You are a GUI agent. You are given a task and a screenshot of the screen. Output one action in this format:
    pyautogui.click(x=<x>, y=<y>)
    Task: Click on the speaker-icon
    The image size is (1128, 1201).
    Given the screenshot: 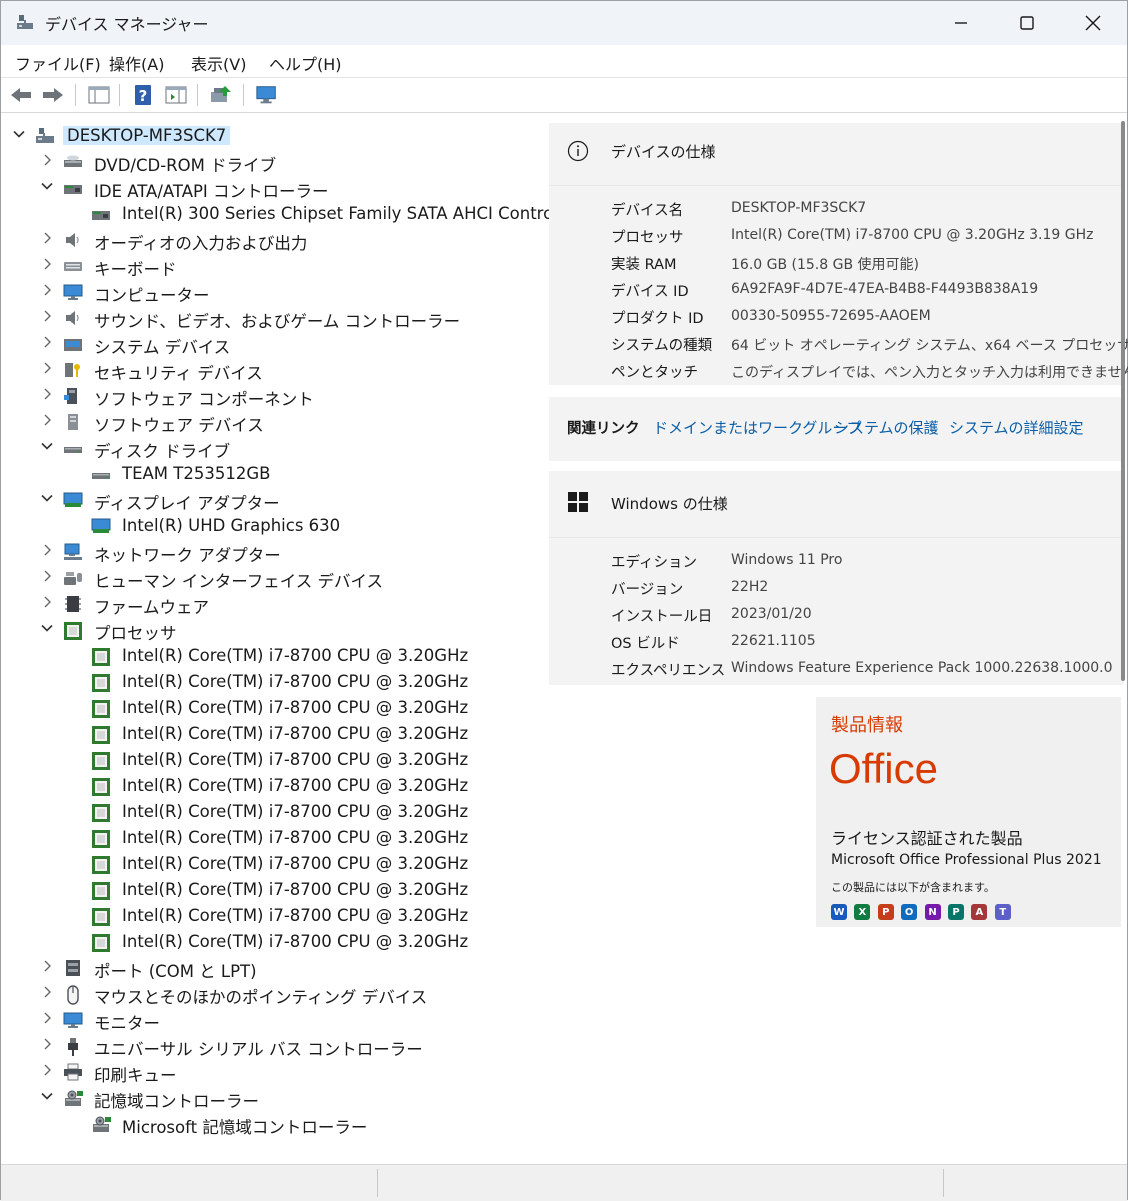 What is the action you would take?
    pyautogui.click(x=73, y=240)
    